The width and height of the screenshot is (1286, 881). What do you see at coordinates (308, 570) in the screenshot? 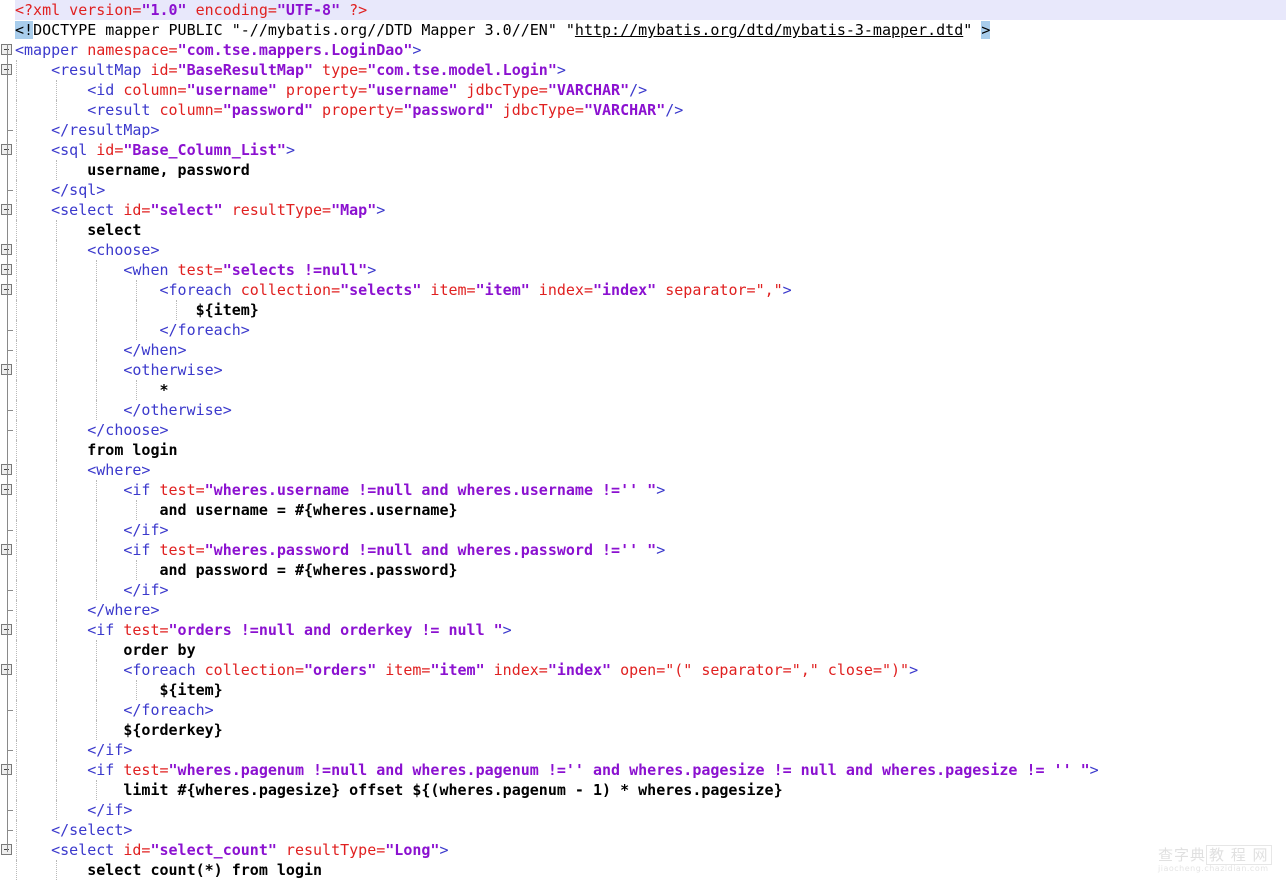
I see `code-token: and password = #{wheres.password}` at bounding box center [308, 570].